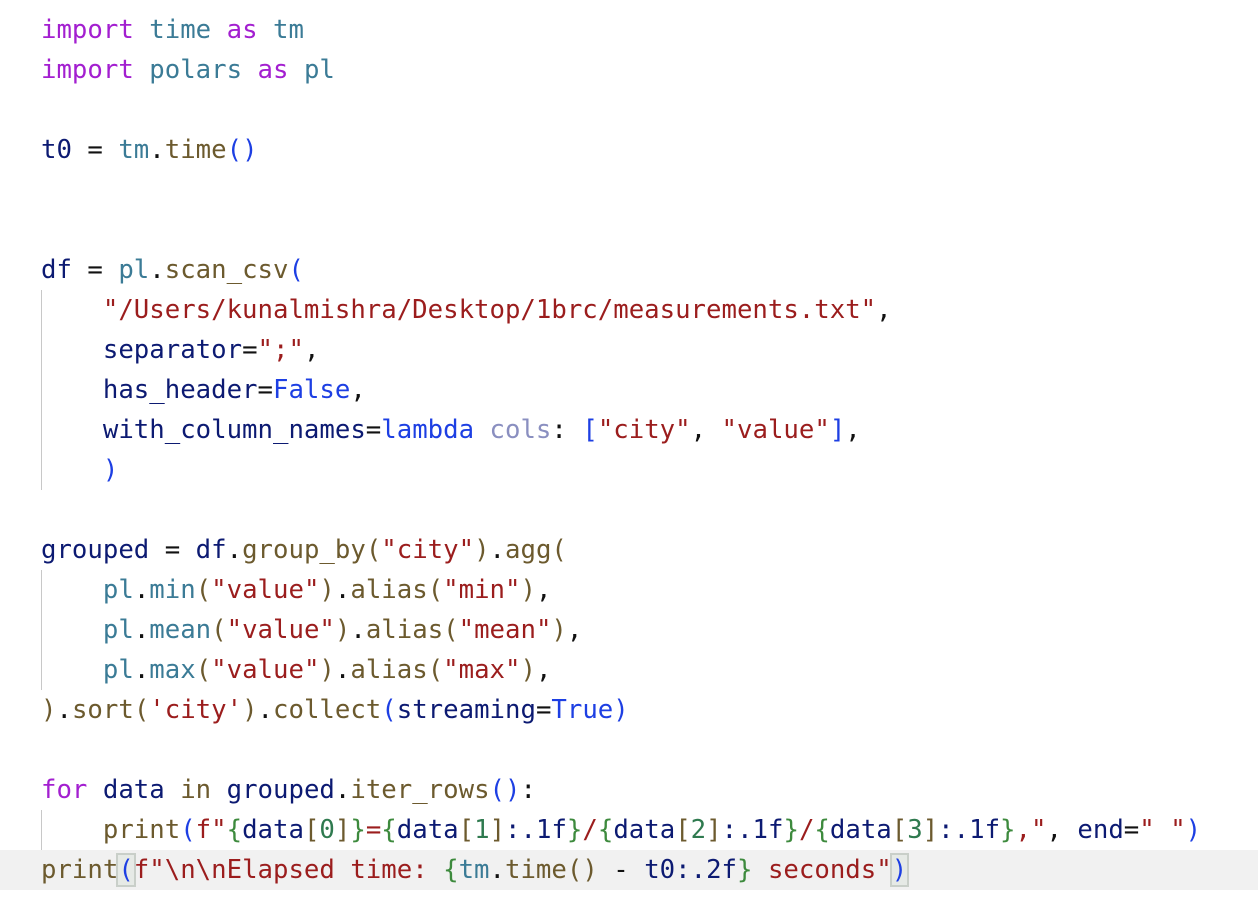  Describe the element at coordinates (141, 830) in the screenshot. I see `code-token: print` at that location.